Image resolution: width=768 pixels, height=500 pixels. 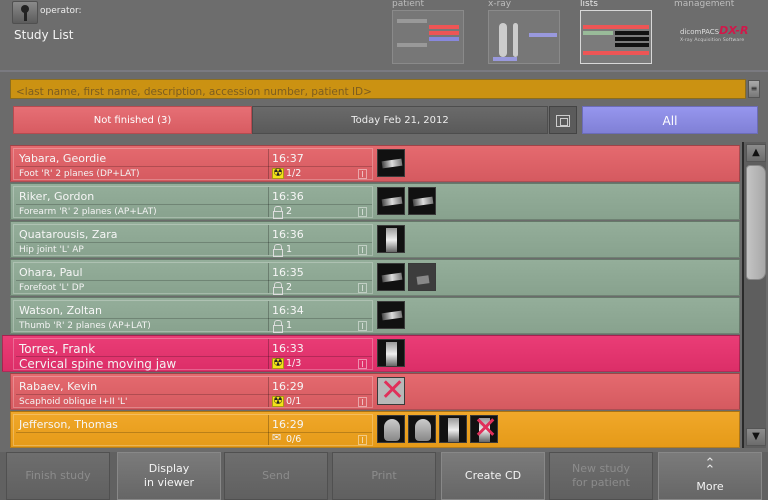 What do you see at coordinates (378, 92) in the screenshot?
I see `search-input` at bounding box center [378, 92].